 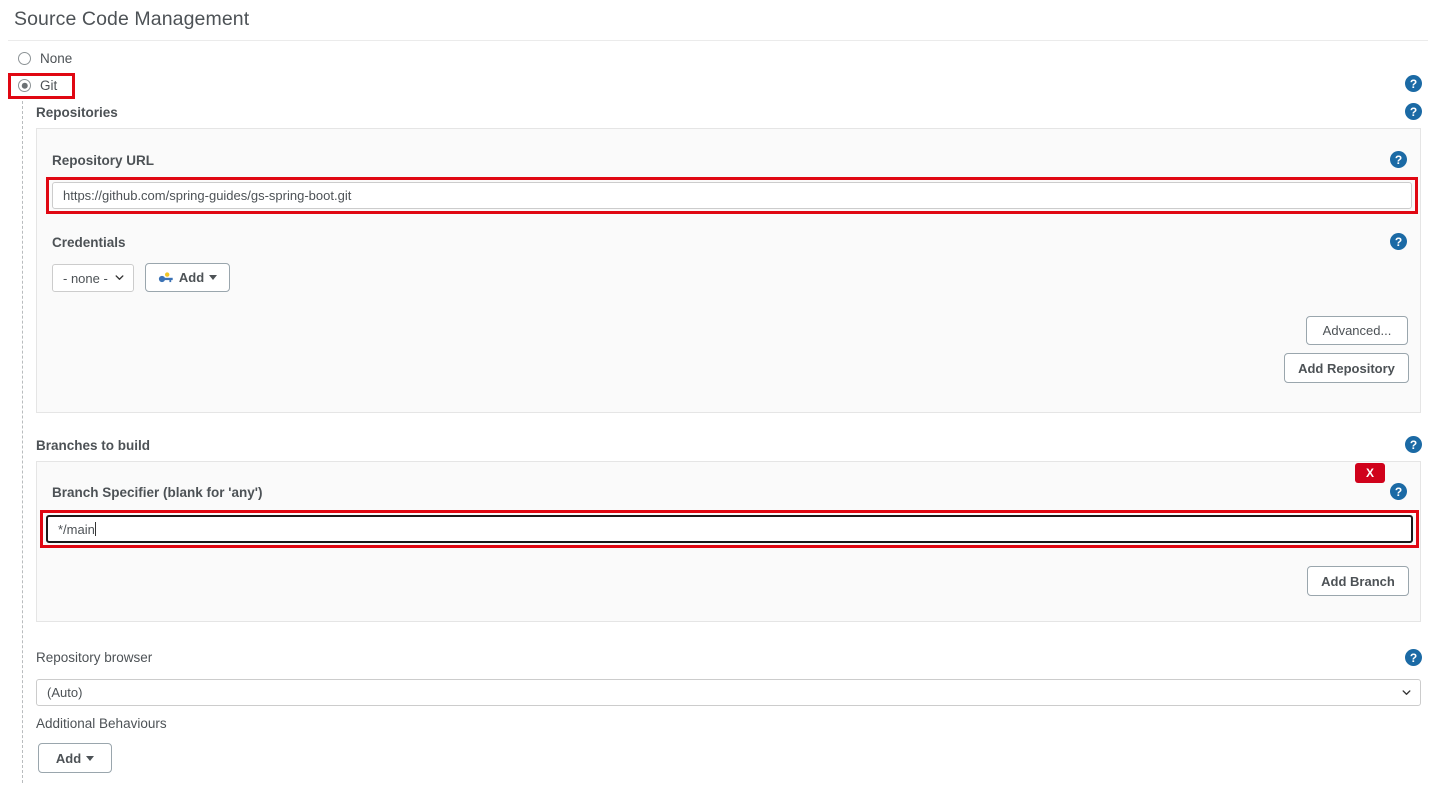 I want to click on scm-option-git-label: Git, so click(x=49, y=85).